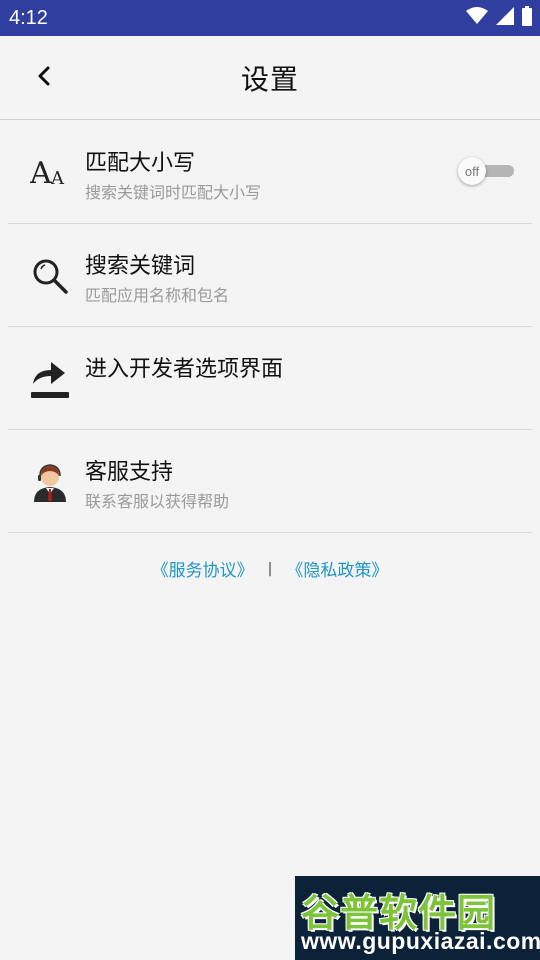  What do you see at coordinates (184, 369) in the screenshot?
I see `setting-label: 进入开发者选项界面` at bounding box center [184, 369].